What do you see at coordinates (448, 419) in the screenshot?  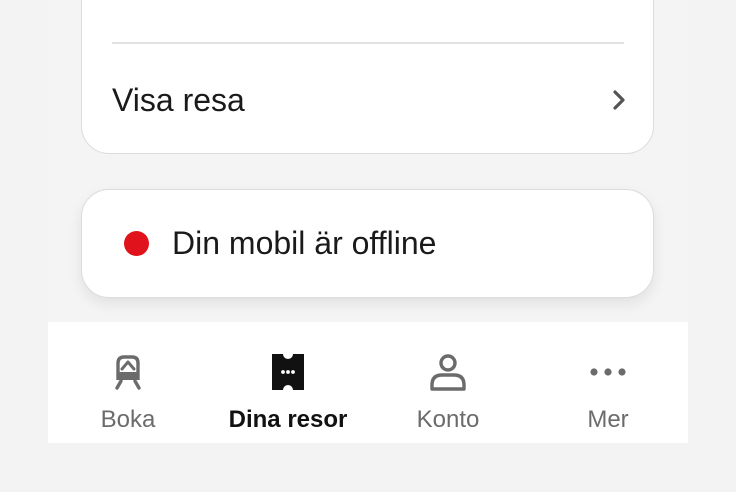 I see `nav-label-konto: Konto` at bounding box center [448, 419].